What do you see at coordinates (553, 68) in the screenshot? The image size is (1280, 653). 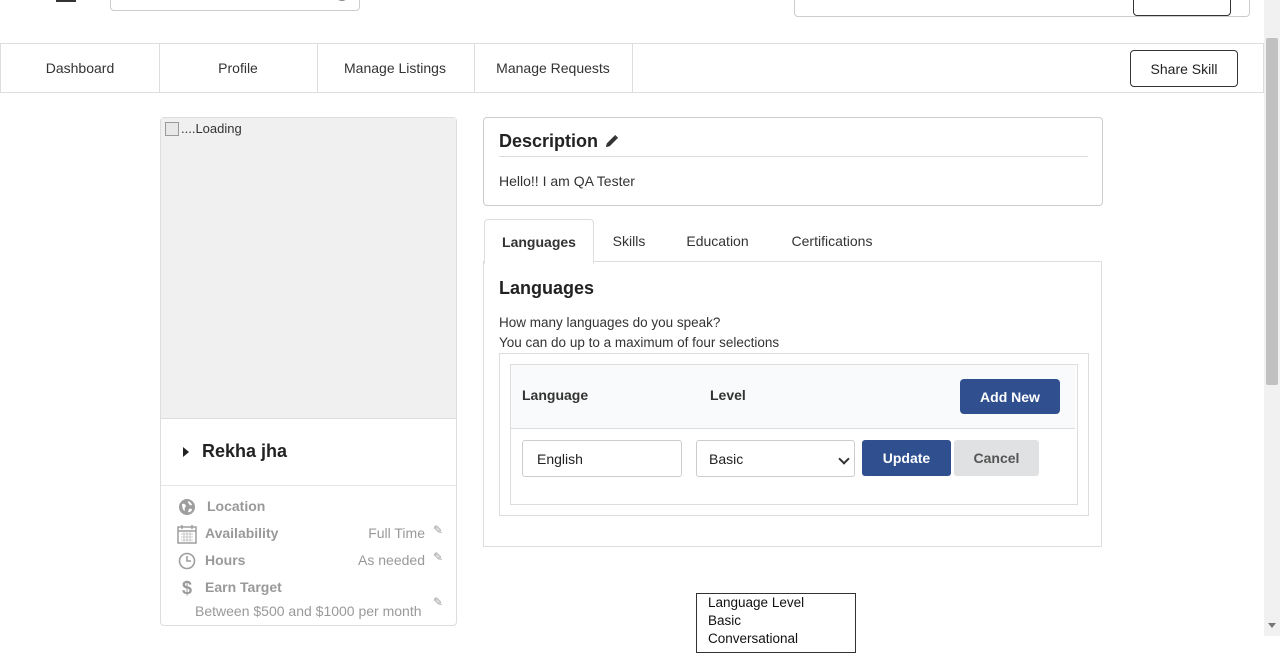 I see `nav-item-manage-requests: Manage Requests` at bounding box center [553, 68].